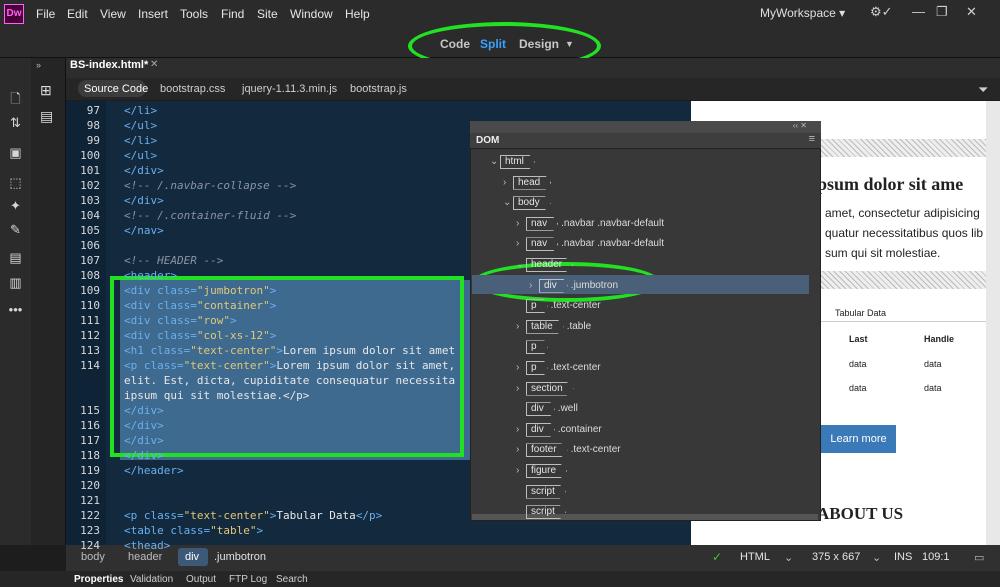 The height and width of the screenshot is (587, 1000). What do you see at coordinates (15, 283) in the screenshot?
I see `comment-icon: ▥` at bounding box center [15, 283].